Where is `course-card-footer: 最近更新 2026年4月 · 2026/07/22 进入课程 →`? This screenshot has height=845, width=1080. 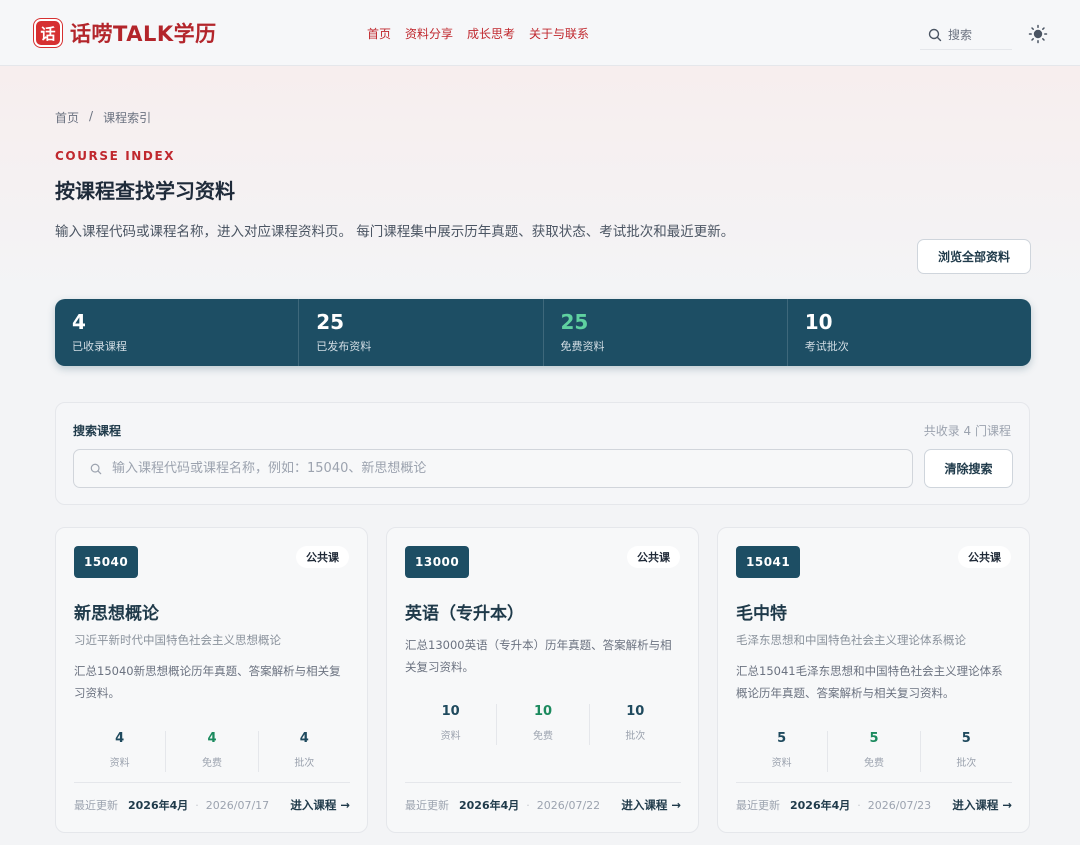
course-card-footer: 最近更新 2026年4月 · 2026/07/22 进入课程 → is located at coordinates (543, 804).